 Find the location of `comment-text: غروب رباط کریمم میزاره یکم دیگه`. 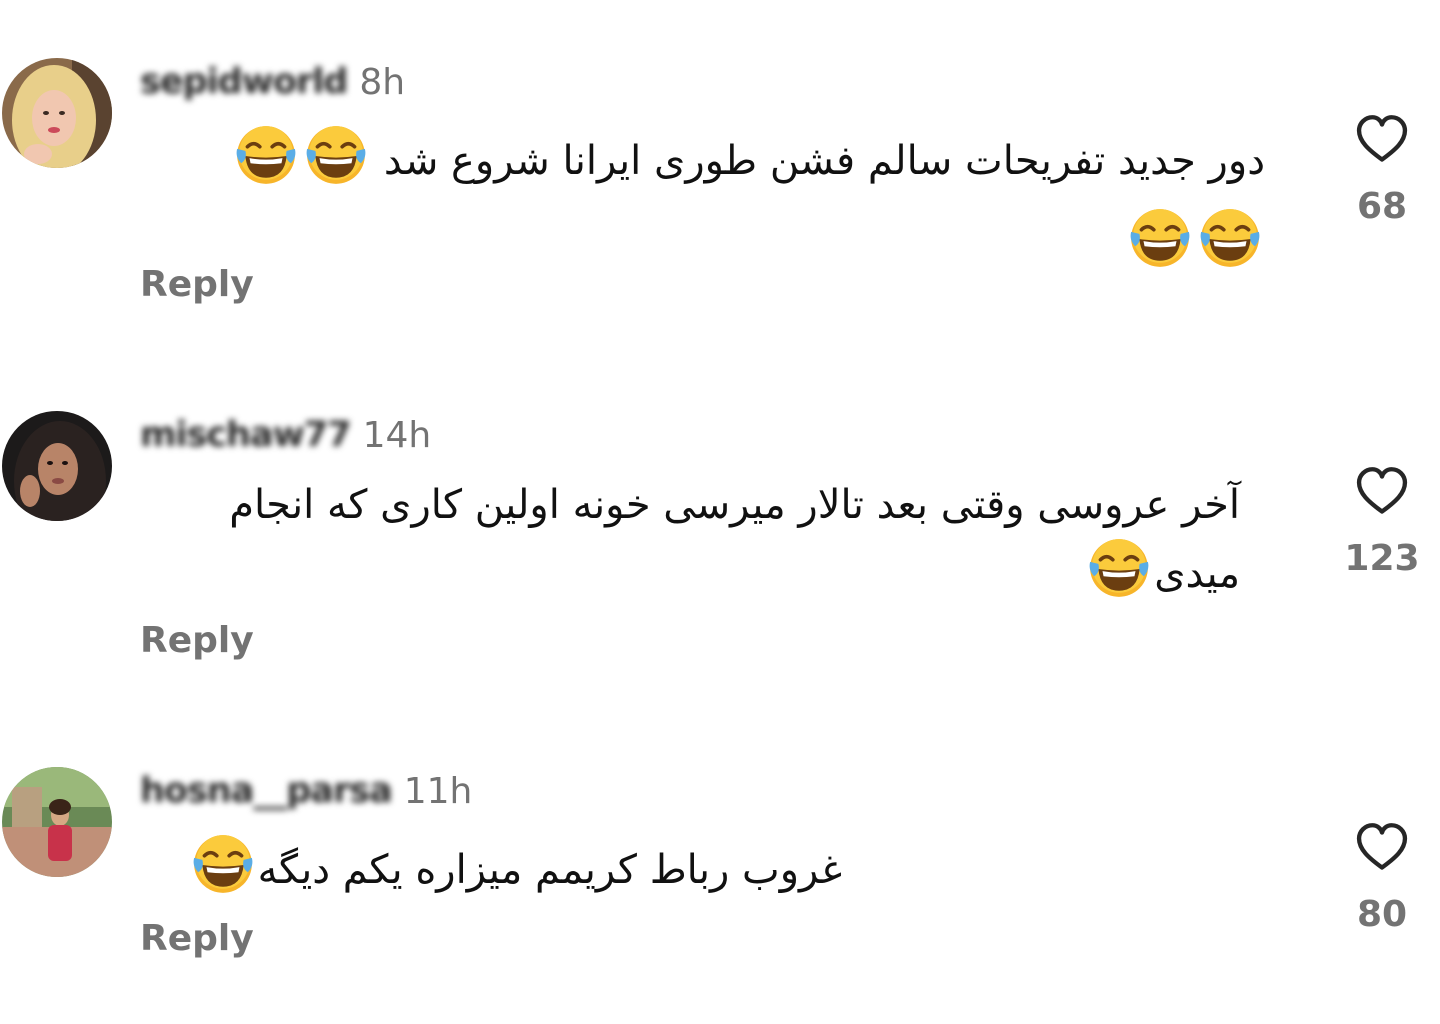

comment-text: غروب رباط کریمم میزاره یکم دیگه is located at coordinates (491, 872).